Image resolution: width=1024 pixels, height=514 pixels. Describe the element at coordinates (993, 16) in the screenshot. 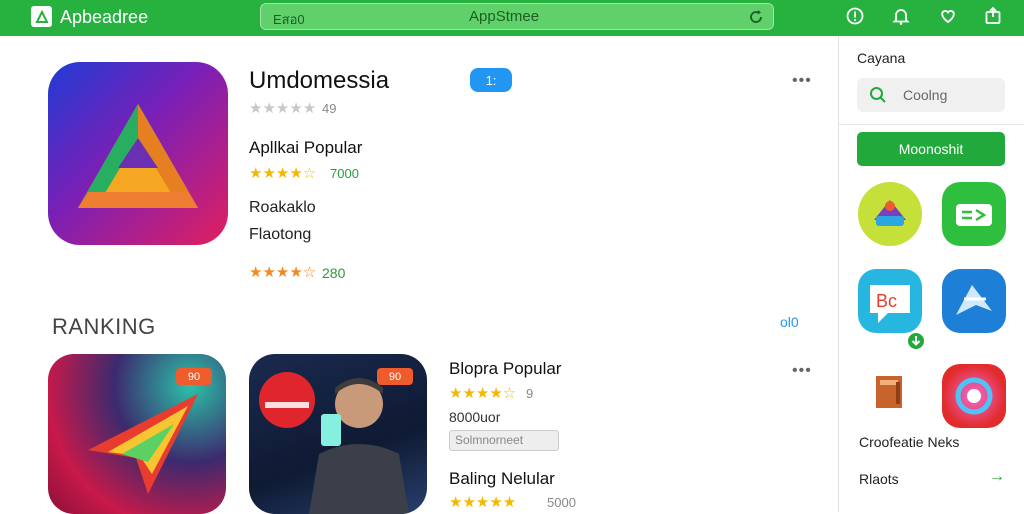

I see `share-icon` at that location.